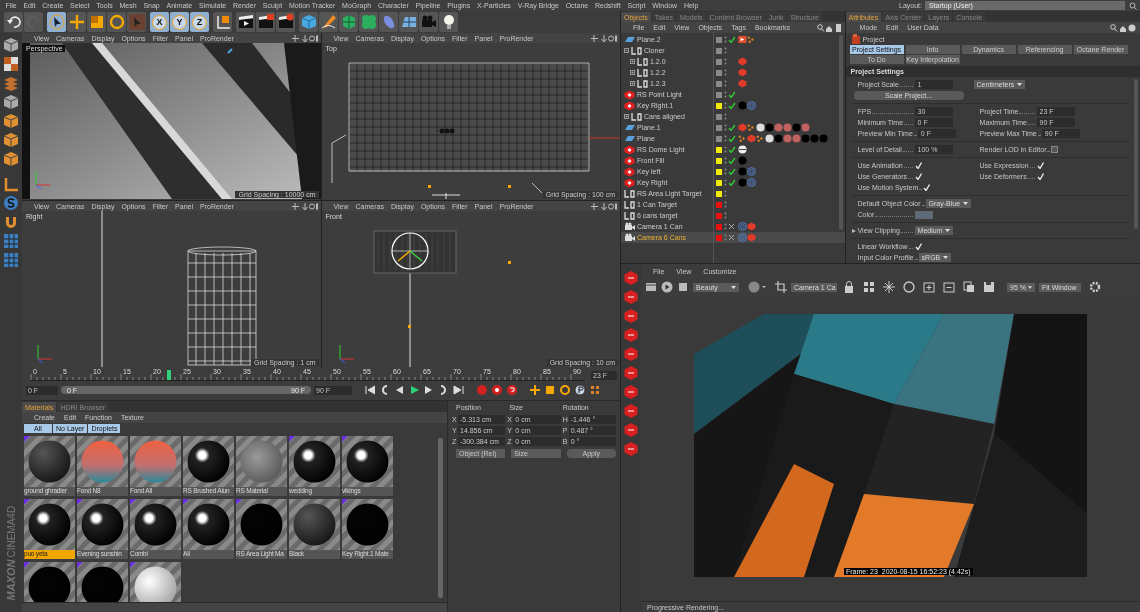  What do you see at coordinates (440, 518) in the screenshot?
I see `scrollbar` at bounding box center [440, 518].